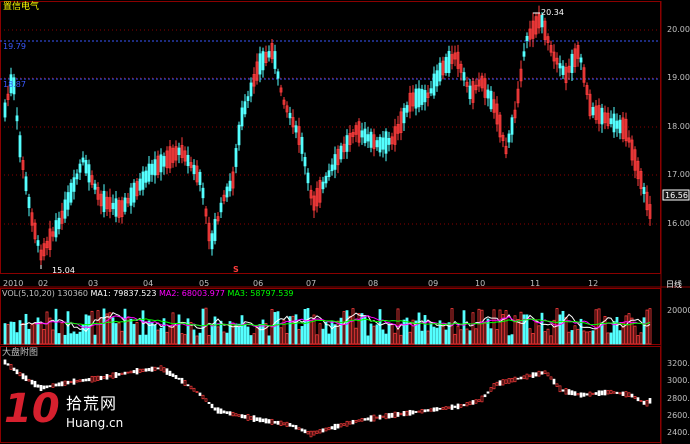 This screenshot has width=690, height=444. Describe the element at coordinates (676, 195) in the screenshot. I see `current-price: 16.56` at that location.